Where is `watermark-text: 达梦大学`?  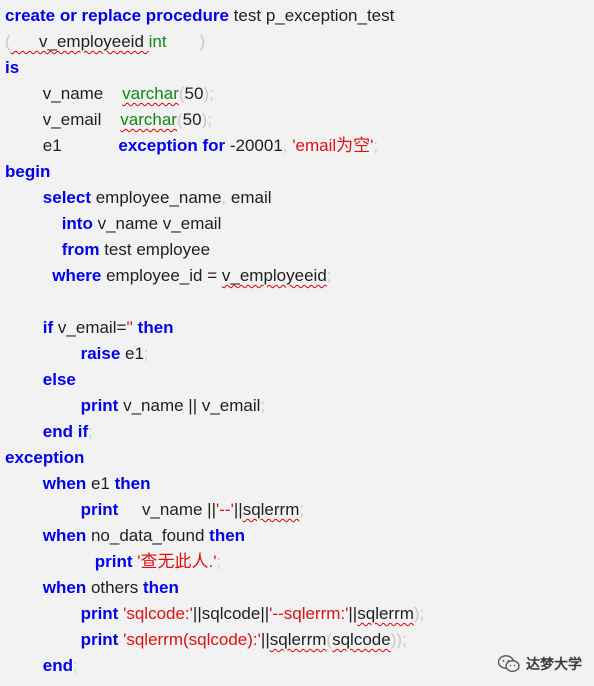
watermark-text: 达梦大学 is located at coordinates (554, 664).